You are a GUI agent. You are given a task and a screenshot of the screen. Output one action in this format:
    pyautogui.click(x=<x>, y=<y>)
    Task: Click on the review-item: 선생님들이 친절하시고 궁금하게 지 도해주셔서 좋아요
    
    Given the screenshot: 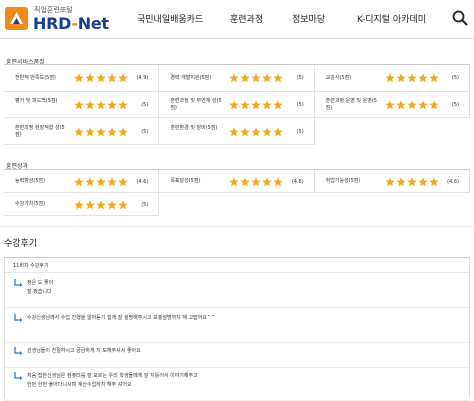 What is the action you would take?
    pyautogui.click(x=237, y=357)
    